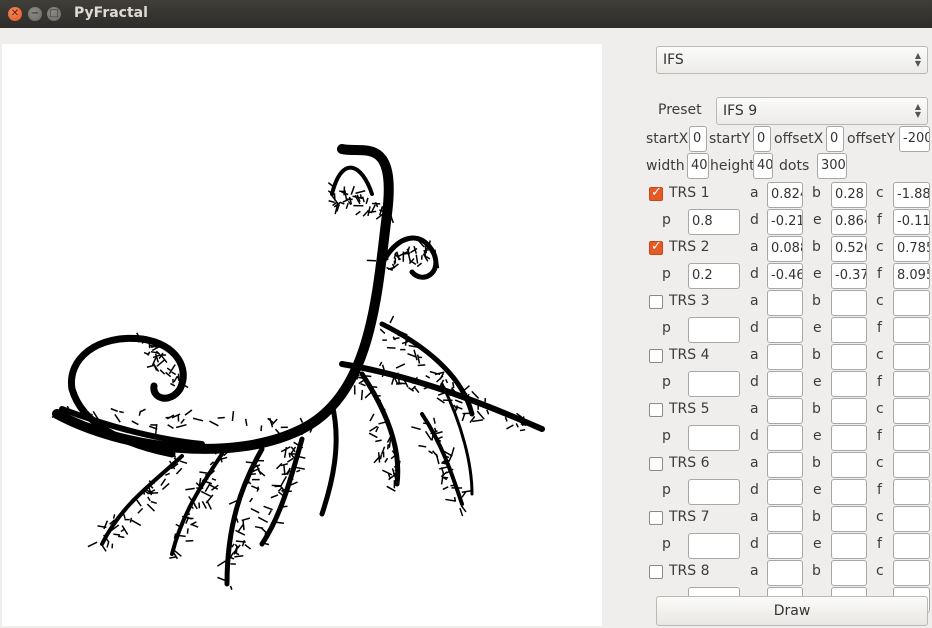 Image resolution: width=932 pixels, height=628 pixels. Describe the element at coordinates (656, 247) in the screenshot. I see `trs-2-checkbox` at that location.